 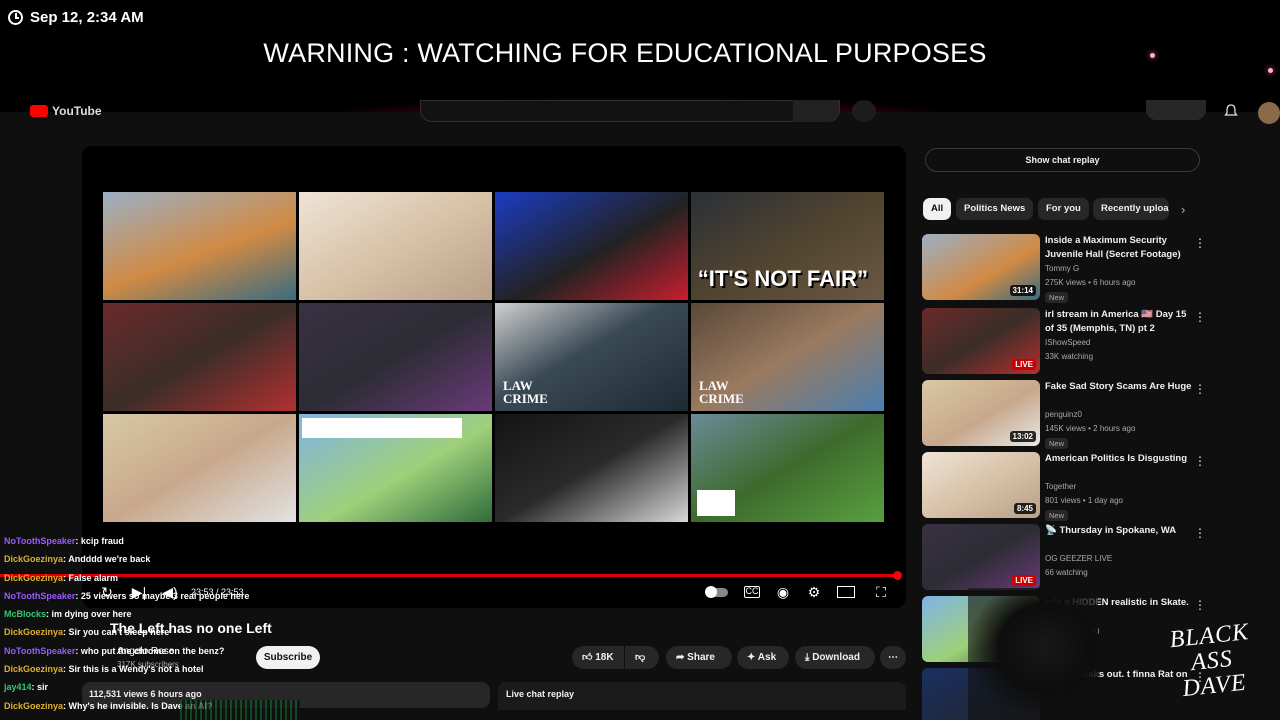 What do you see at coordinates (91, 614) in the screenshot?
I see `chat-text: im dying over here` at bounding box center [91, 614].